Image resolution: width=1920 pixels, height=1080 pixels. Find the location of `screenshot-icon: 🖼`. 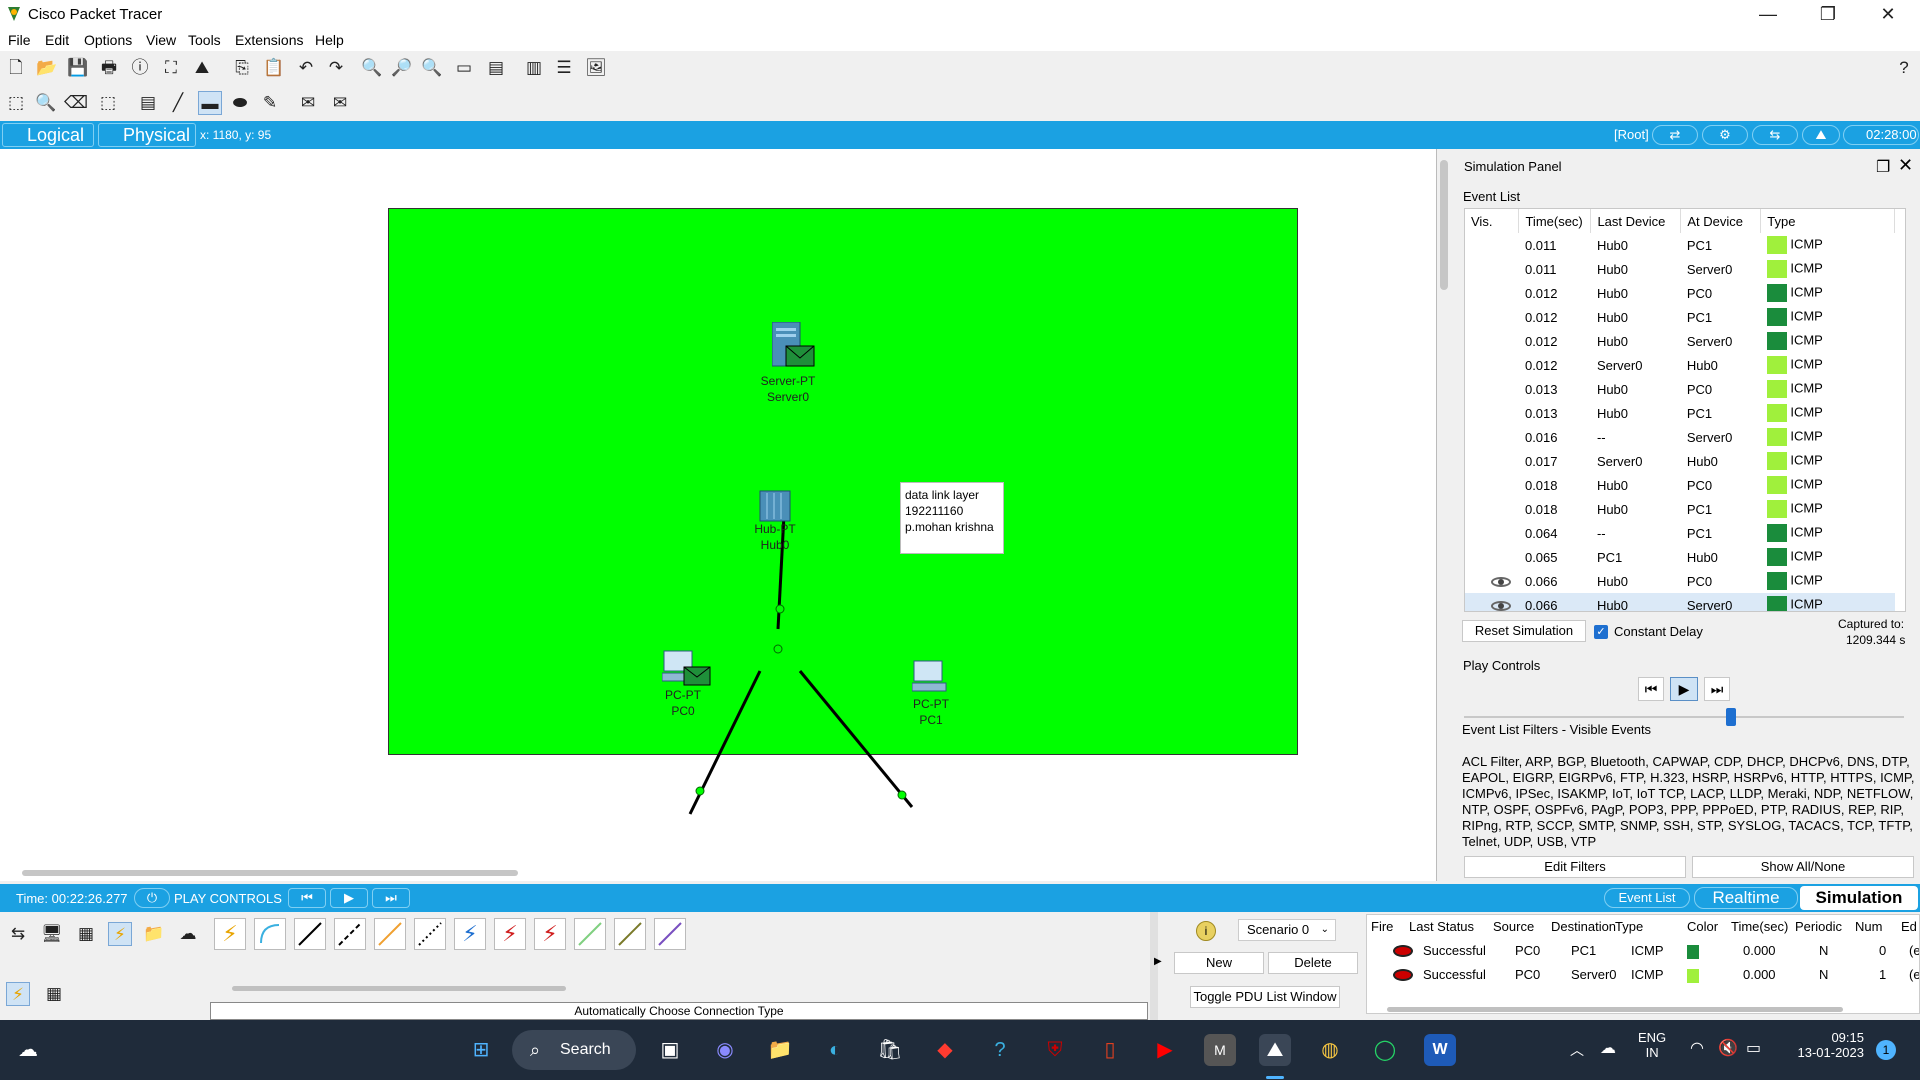

screenshot-icon: 🖼 is located at coordinates (596, 68).